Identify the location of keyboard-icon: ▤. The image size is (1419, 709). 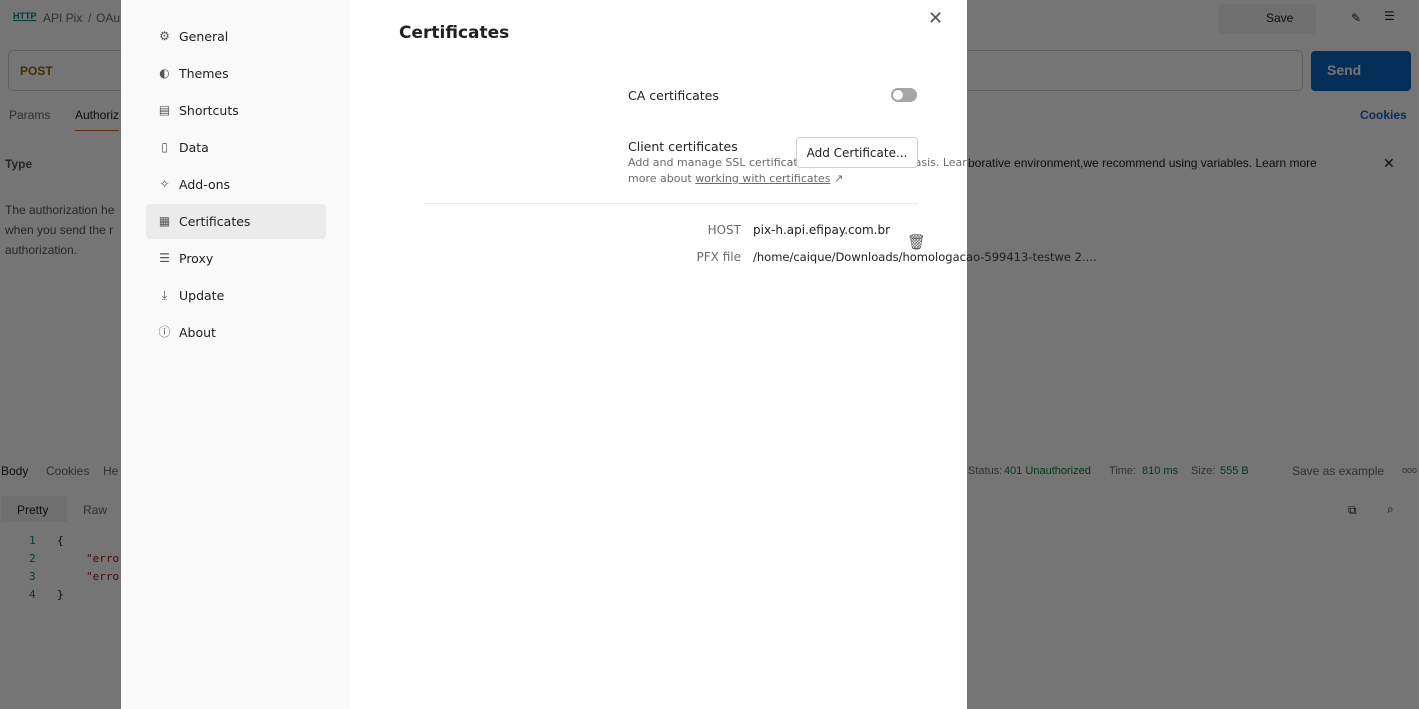
(164, 110).